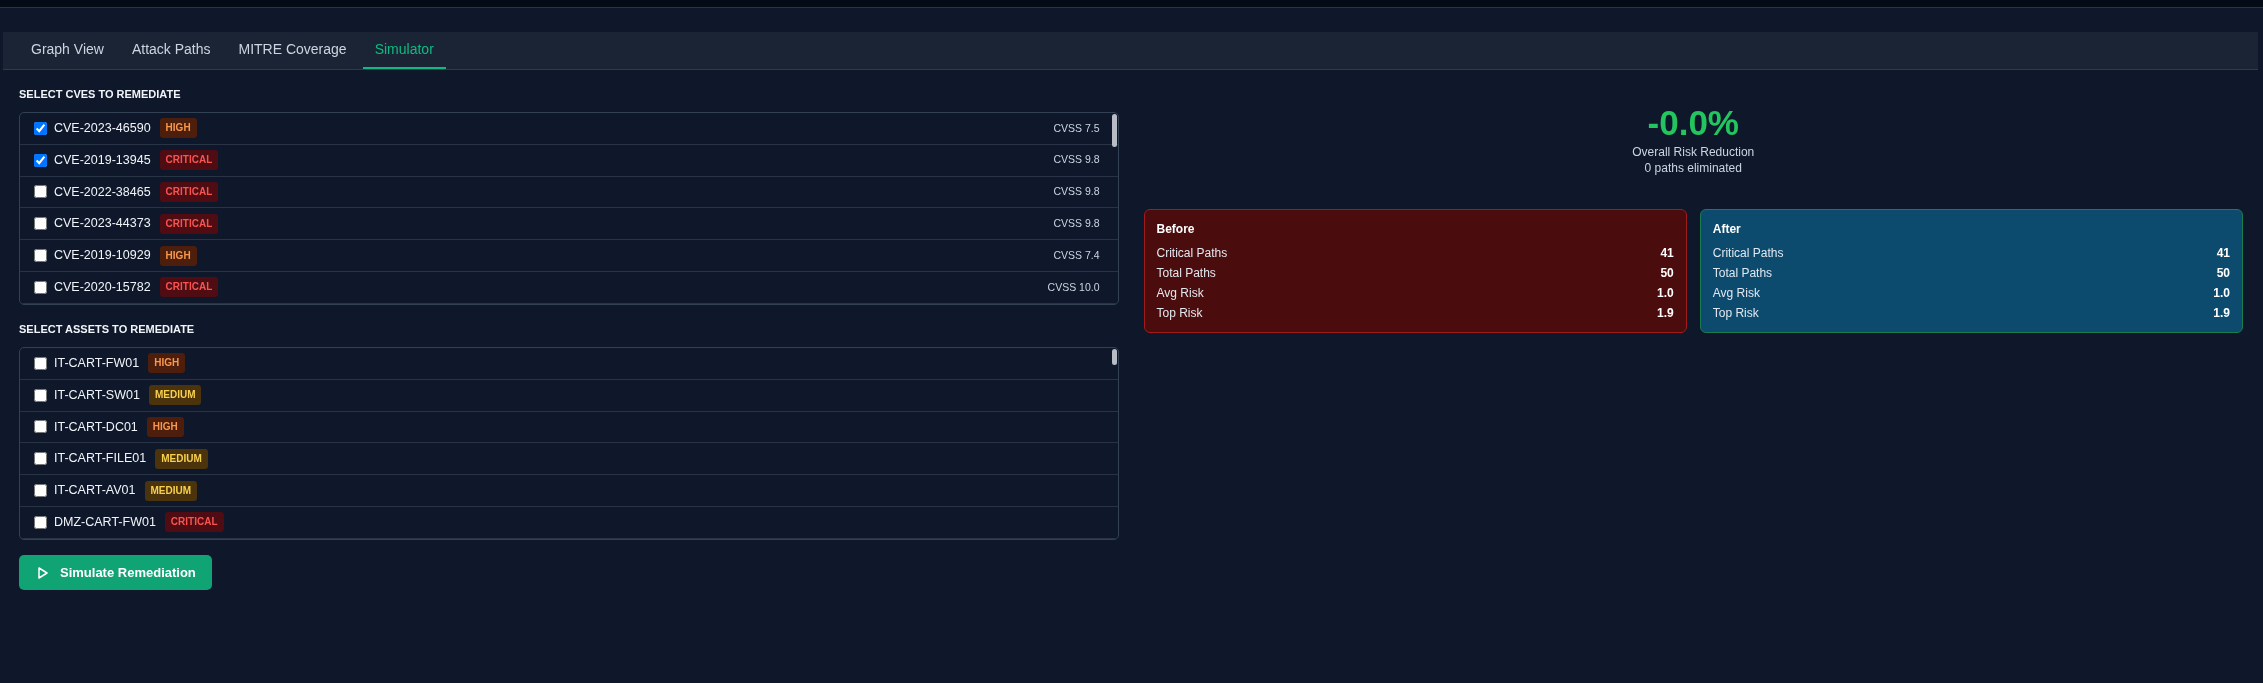  Describe the element at coordinates (1076, 128) in the screenshot. I see `cvss-score: CVSS 7.5` at that location.